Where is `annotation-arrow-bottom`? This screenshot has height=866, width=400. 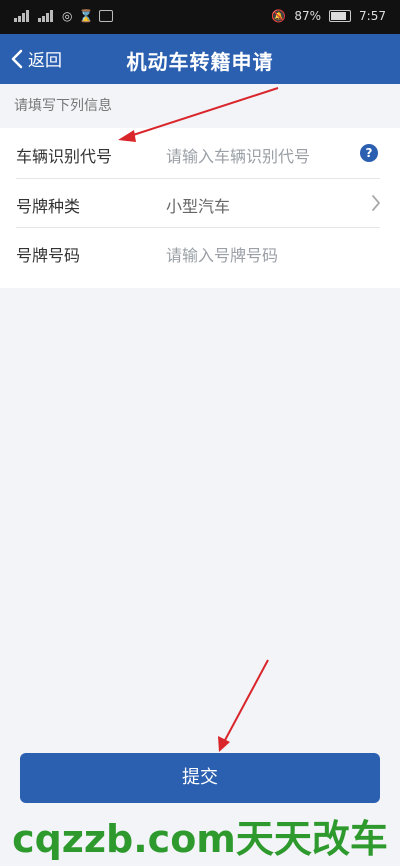
annotation-arrow-bottom is located at coordinates (243, 705).